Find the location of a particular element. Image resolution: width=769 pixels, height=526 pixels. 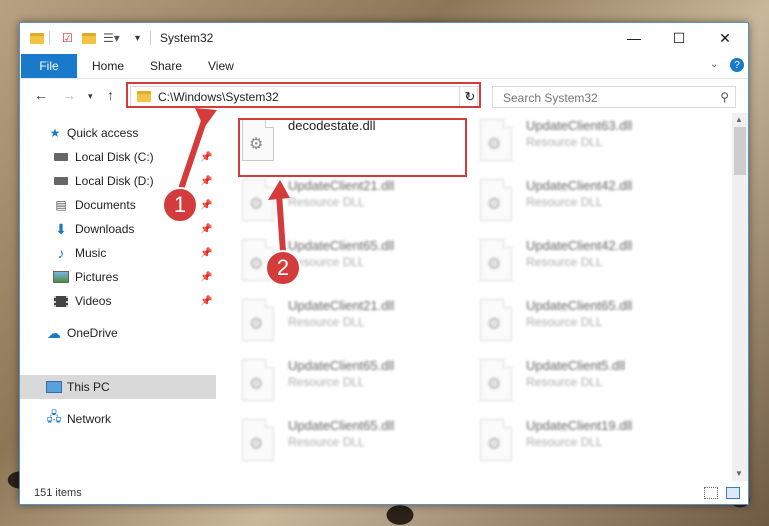

arrow-2-line is located at coordinates (281, 223).